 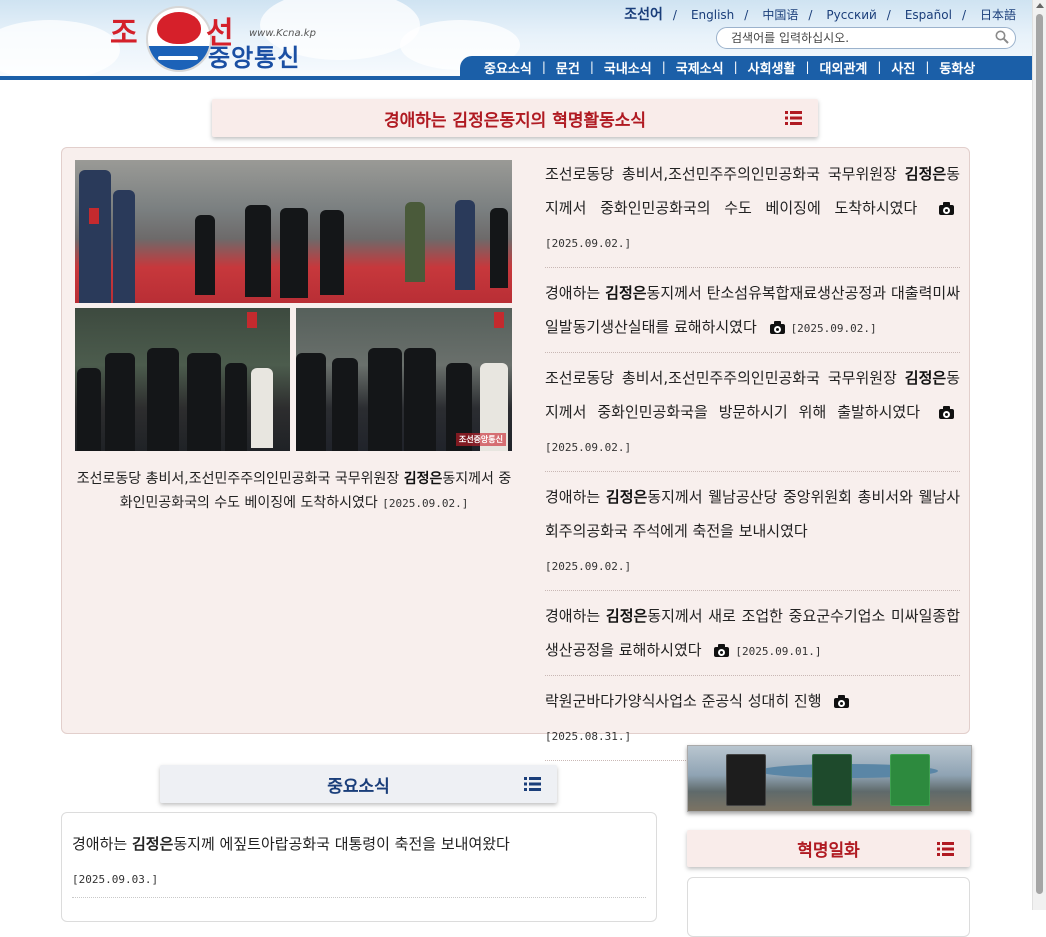 I want to click on section-title: 중요소식, so click(x=358, y=786).